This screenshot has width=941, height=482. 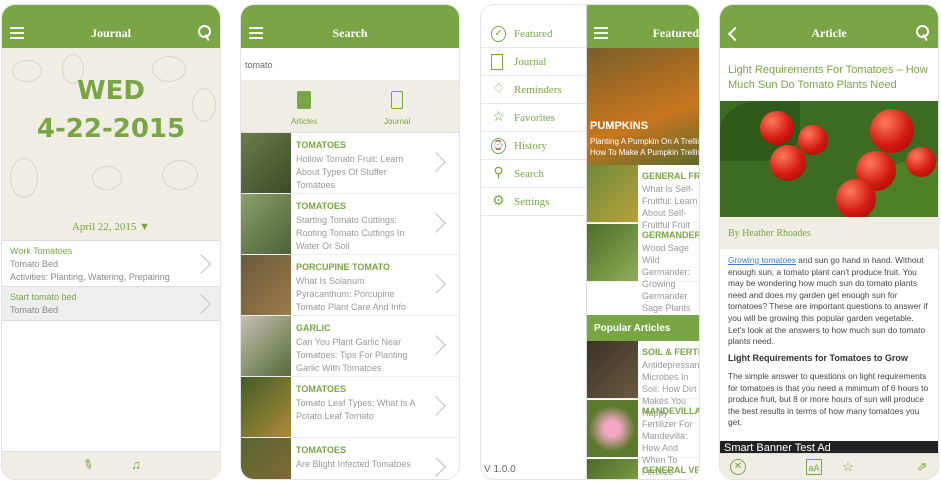 I want to click on header-bar: Article, so click(x=829, y=26).